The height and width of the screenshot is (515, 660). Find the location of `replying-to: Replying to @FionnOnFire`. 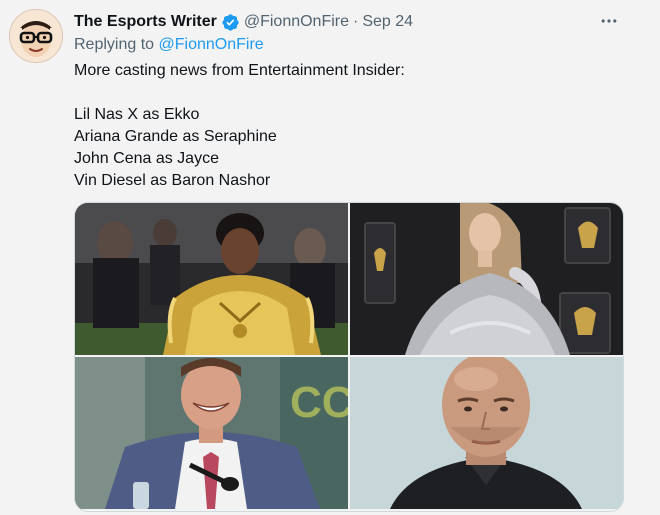

replying-to: Replying to @FionnOnFire is located at coordinates (169, 45).